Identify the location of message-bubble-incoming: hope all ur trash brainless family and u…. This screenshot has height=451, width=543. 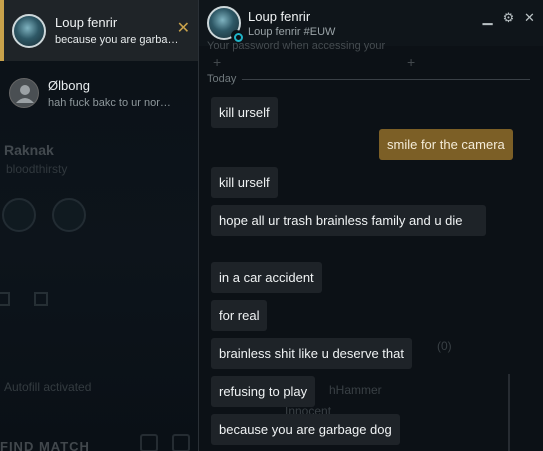
(348, 220).